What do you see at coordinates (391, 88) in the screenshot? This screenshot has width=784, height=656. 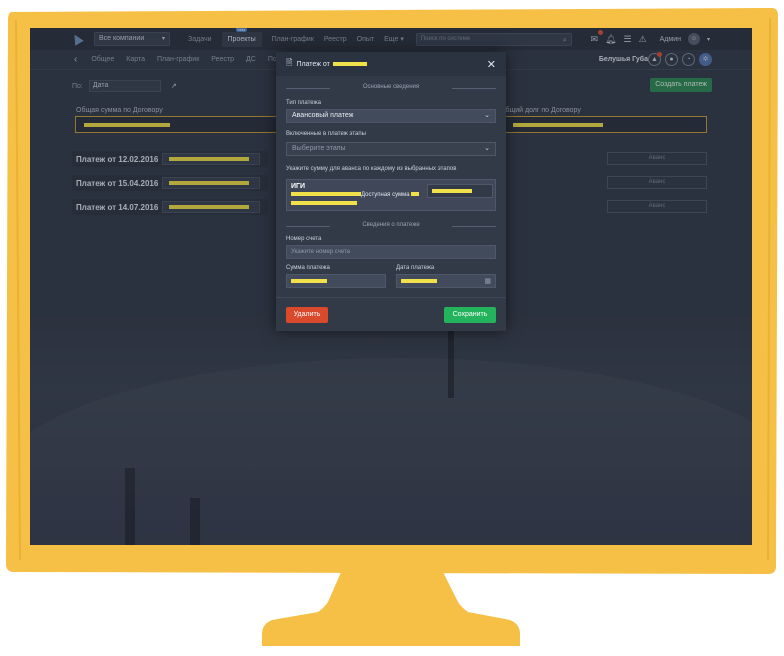 I see `section-main: Основные сведения` at bounding box center [391, 88].